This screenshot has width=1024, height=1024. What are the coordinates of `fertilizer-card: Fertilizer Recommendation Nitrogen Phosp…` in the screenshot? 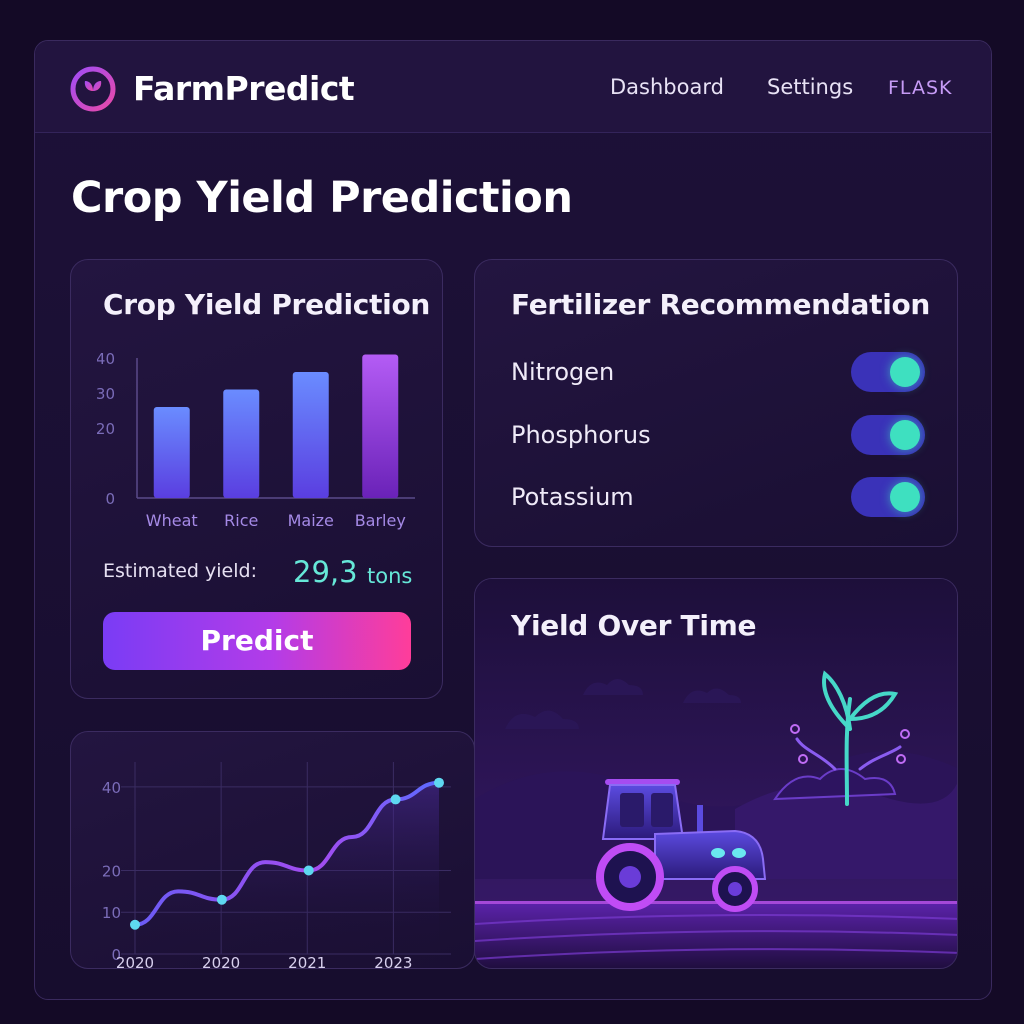 It's located at (716, 403).